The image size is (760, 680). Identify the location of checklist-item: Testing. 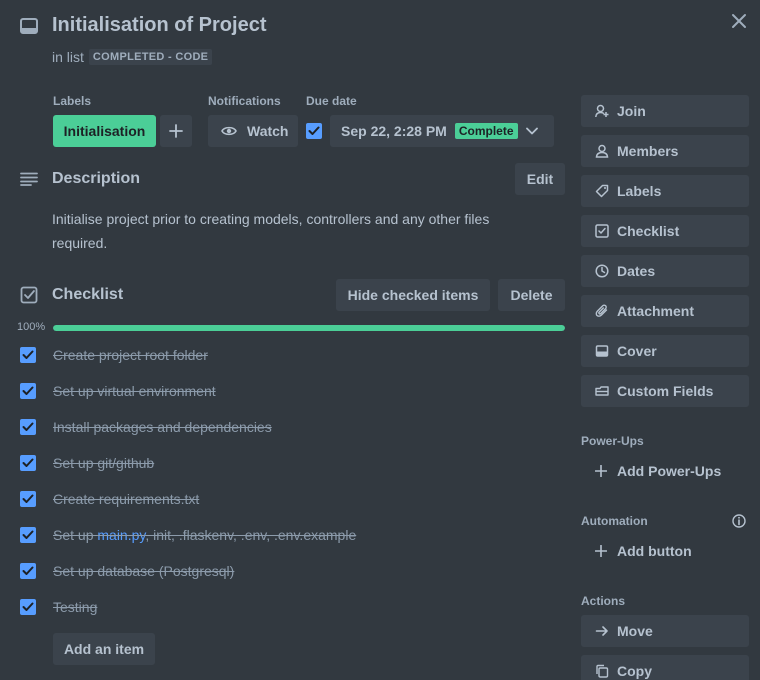
(58, 607).